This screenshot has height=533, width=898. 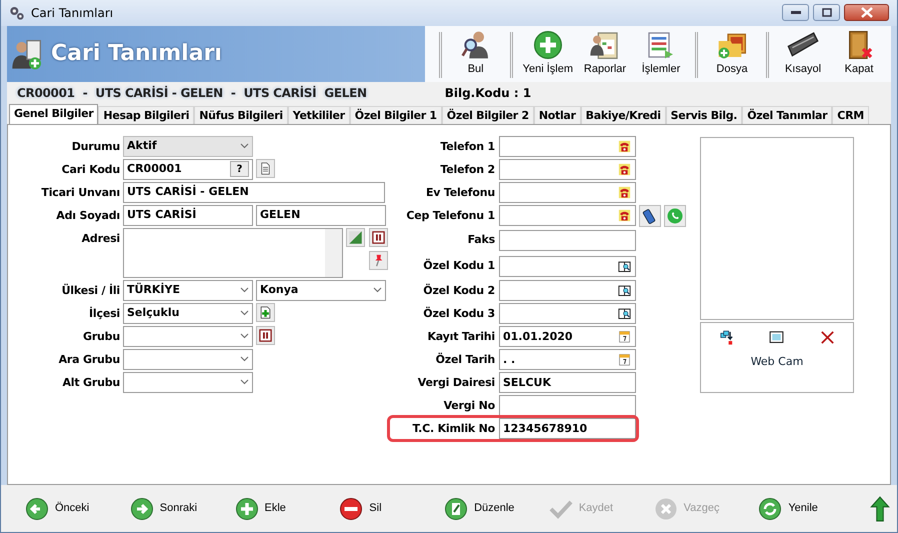 What do you see at coordinates (287, 508) in the screenshot?
I see `nav-button: Ekle` at bounding box center [287, 508].